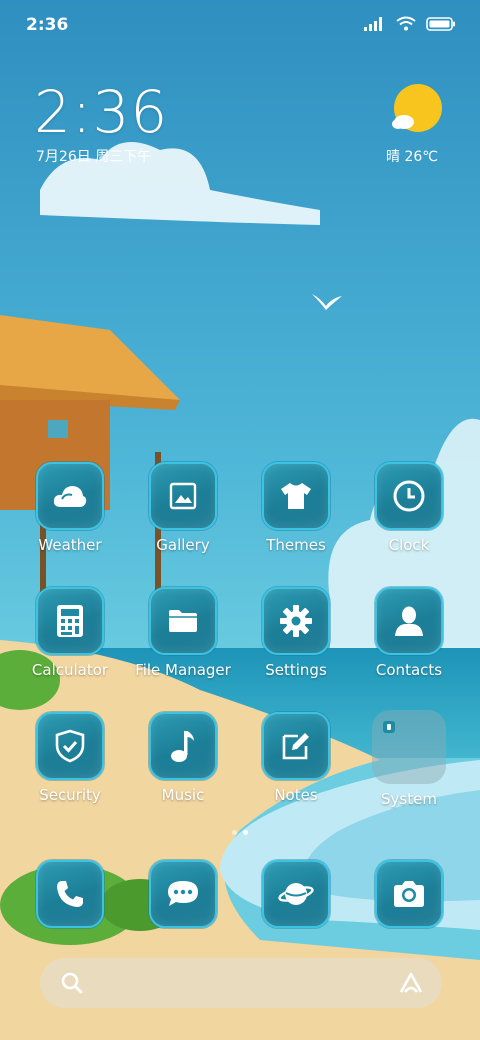 This screenshot has width=480, height=1040. Describe the element at coordinates (409, 621) in the screenshot. I see `contact-icon` at that location.